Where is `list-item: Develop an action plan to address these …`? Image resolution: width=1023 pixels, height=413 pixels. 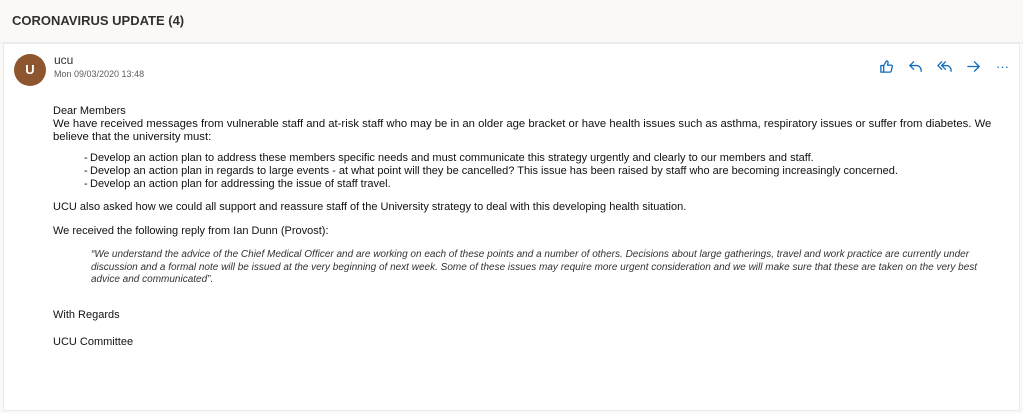
list-item: Develop an action plan to address these … is located at coordinates (543, 158).